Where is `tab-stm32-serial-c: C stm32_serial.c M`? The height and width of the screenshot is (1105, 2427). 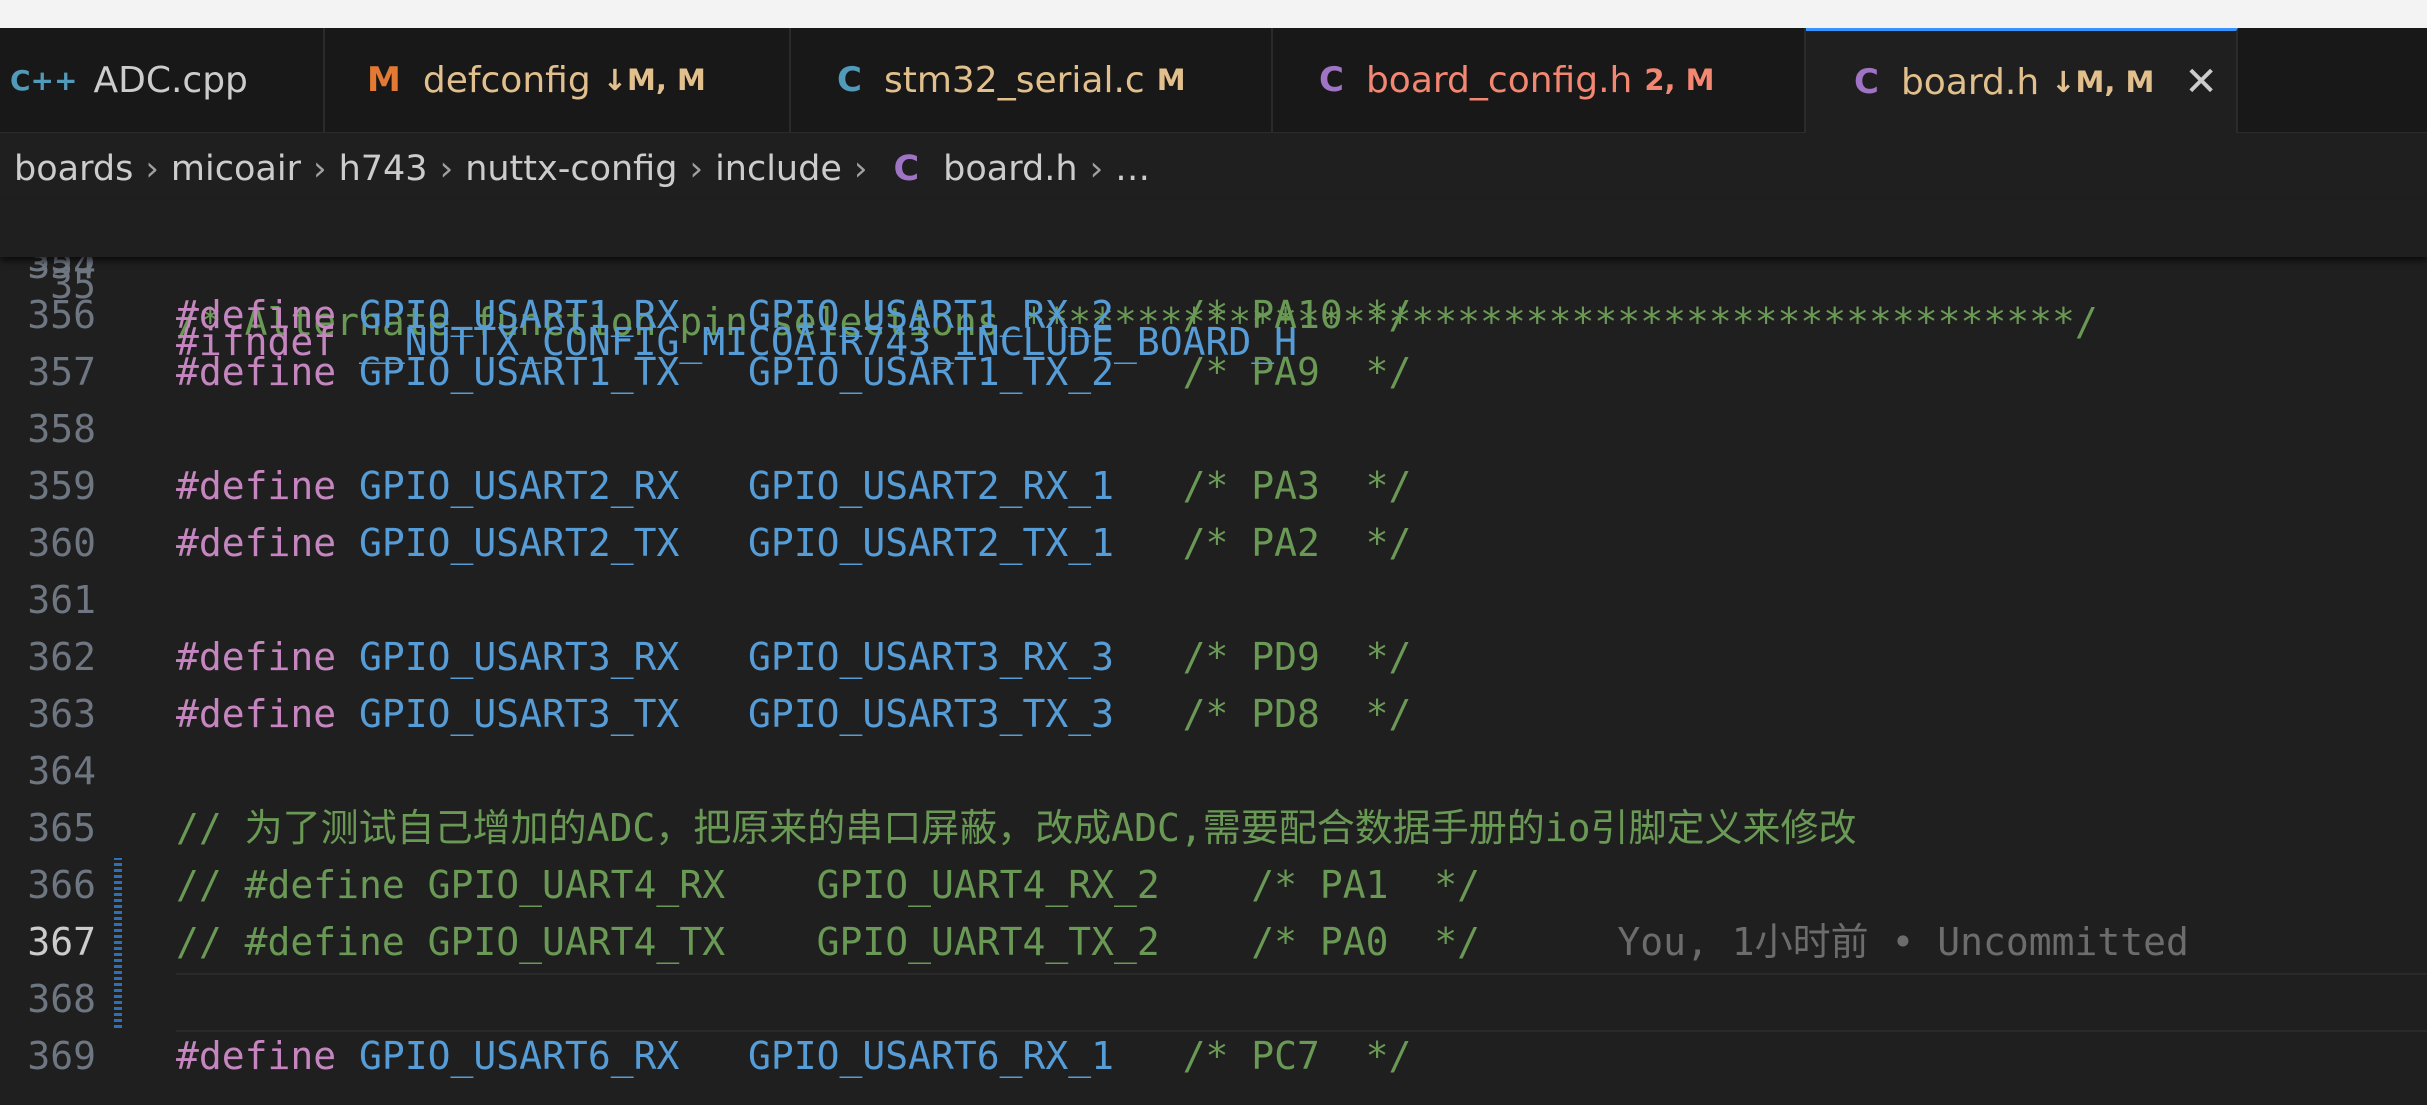
tab-stm32-serial-c: C stm32_serial.c M is located at coordinates (1032, 80).